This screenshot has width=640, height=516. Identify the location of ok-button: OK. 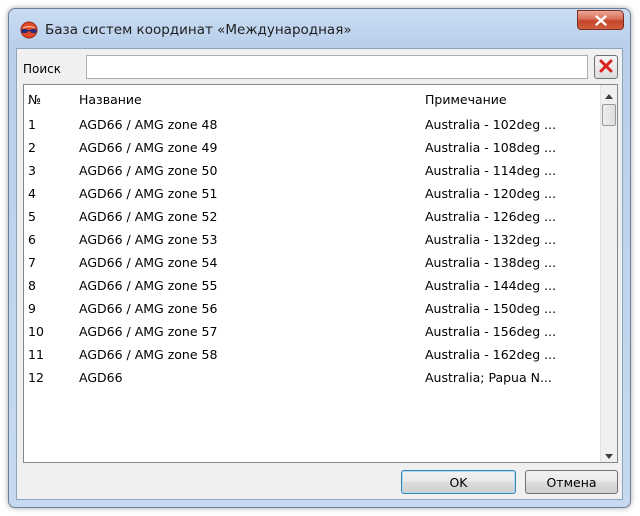
(458, 482).